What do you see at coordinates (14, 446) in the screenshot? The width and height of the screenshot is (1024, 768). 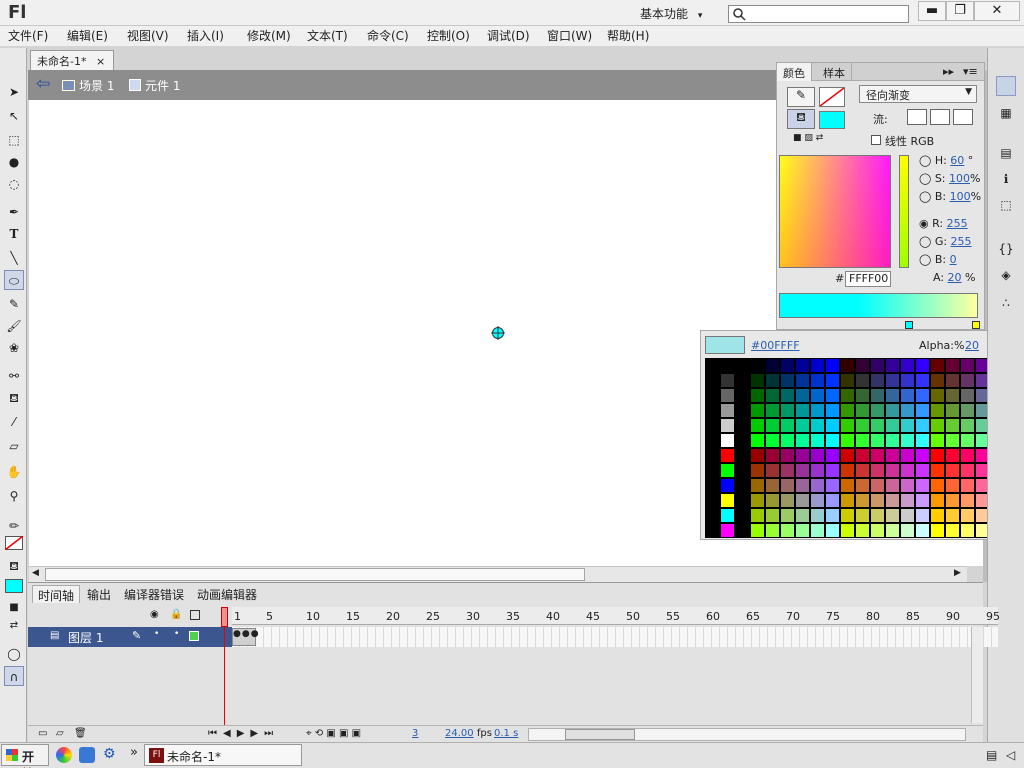 I see `eraser-tool-icon: ▱` at bounding box center [14, 446].